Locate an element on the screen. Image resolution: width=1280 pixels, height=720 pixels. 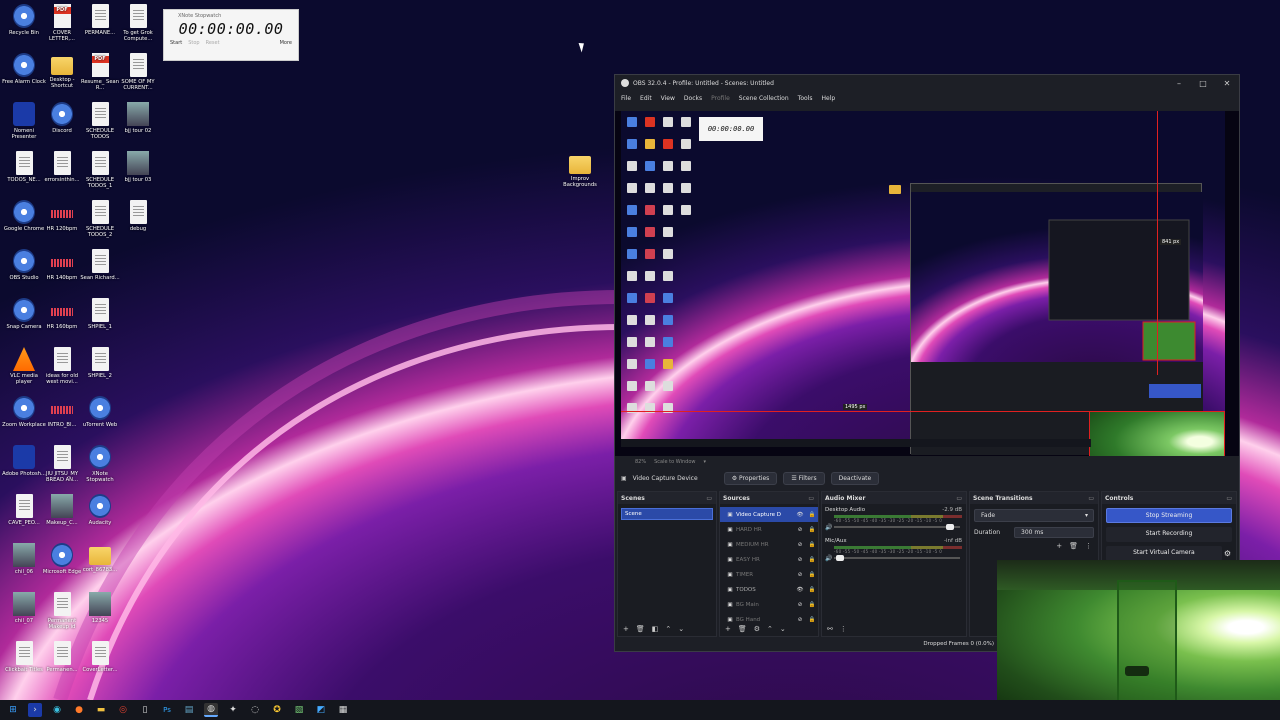
source-row: ▣ TIMER ⊘ 🔒 is located at coordinates (769, 574).